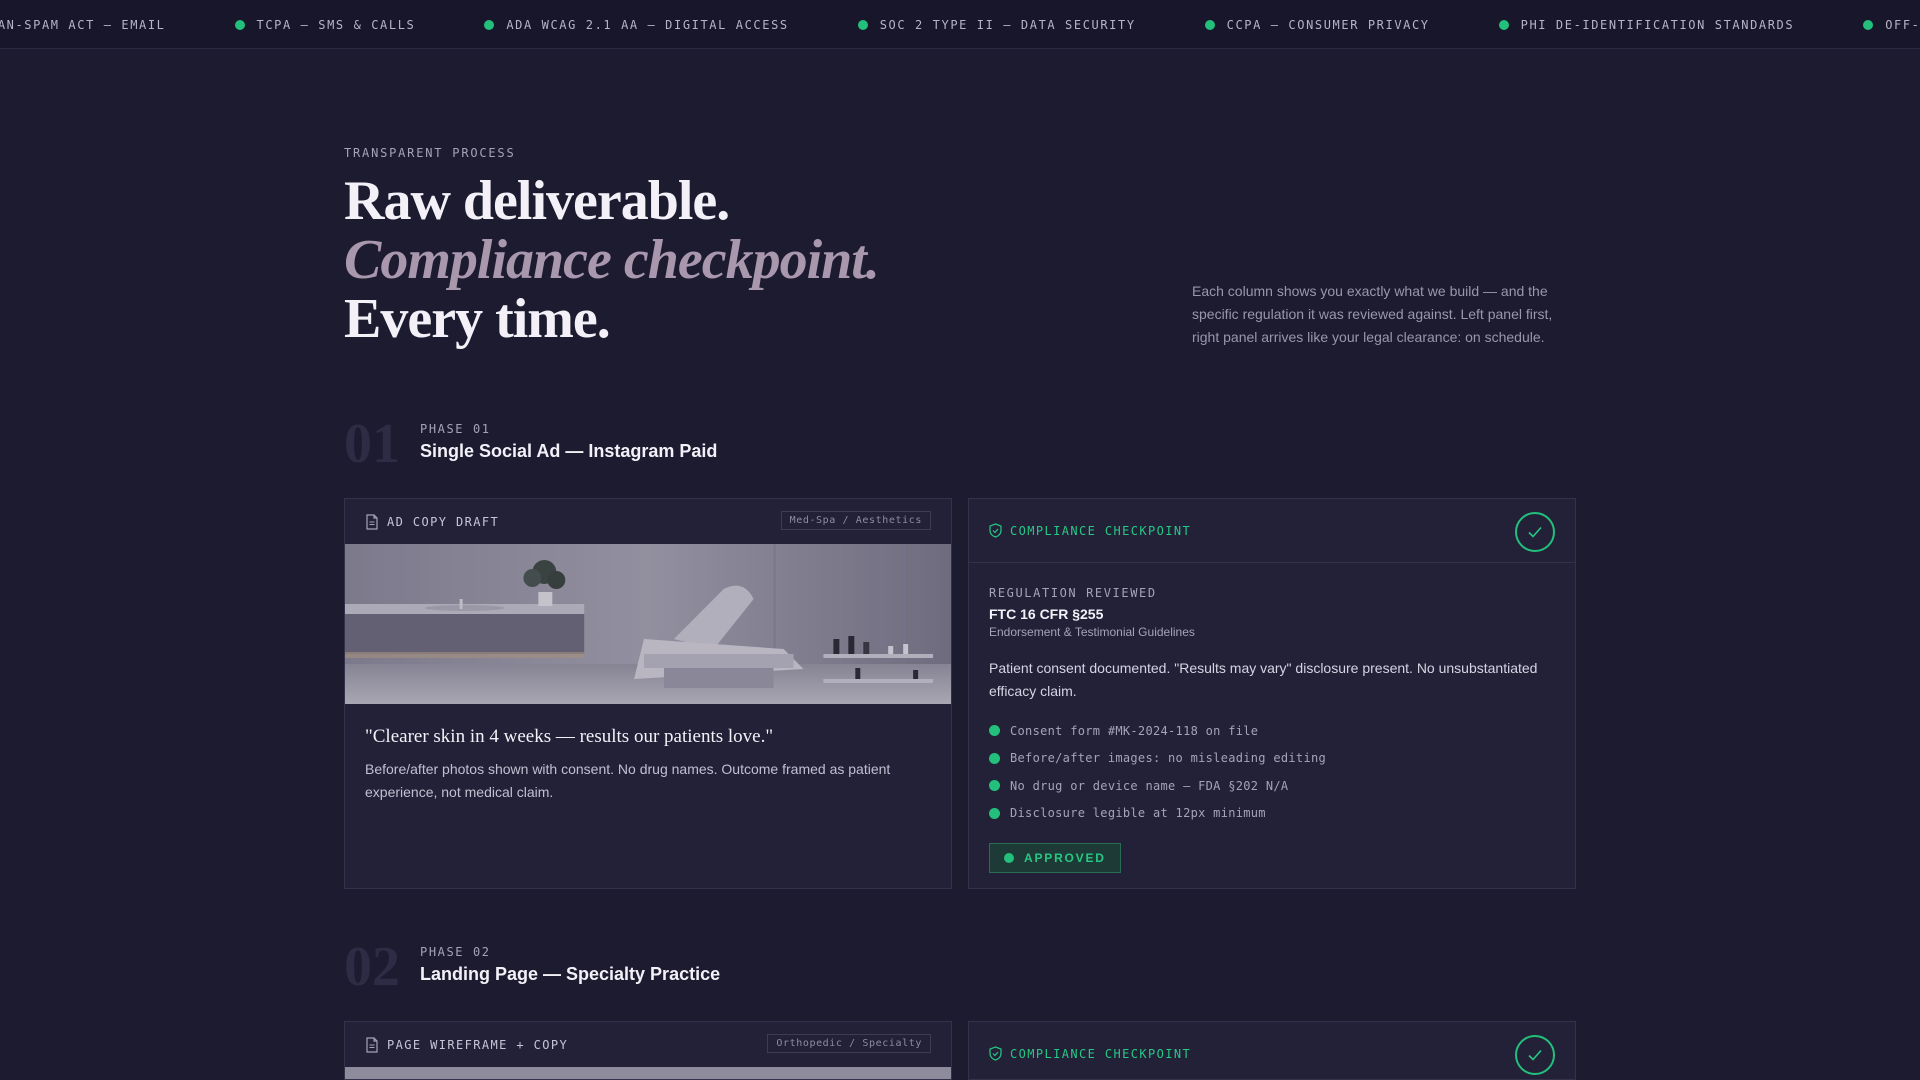  What do you see at coordinates (1073, 593) in the screenshot?
I see `regulation-eyebrow: REGULATION REVIEWED` at bounding box center [1073, 593].